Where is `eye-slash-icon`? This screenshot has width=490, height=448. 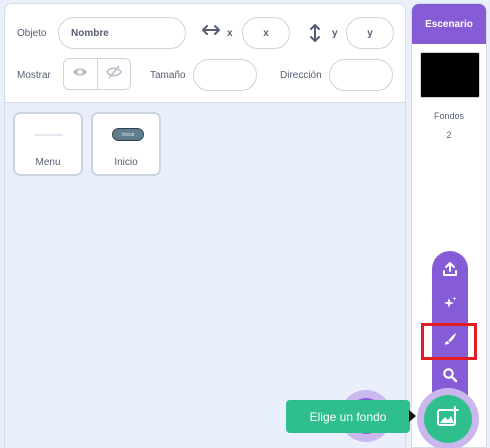
eye-slash-icon is located at coordinates (113, 74).